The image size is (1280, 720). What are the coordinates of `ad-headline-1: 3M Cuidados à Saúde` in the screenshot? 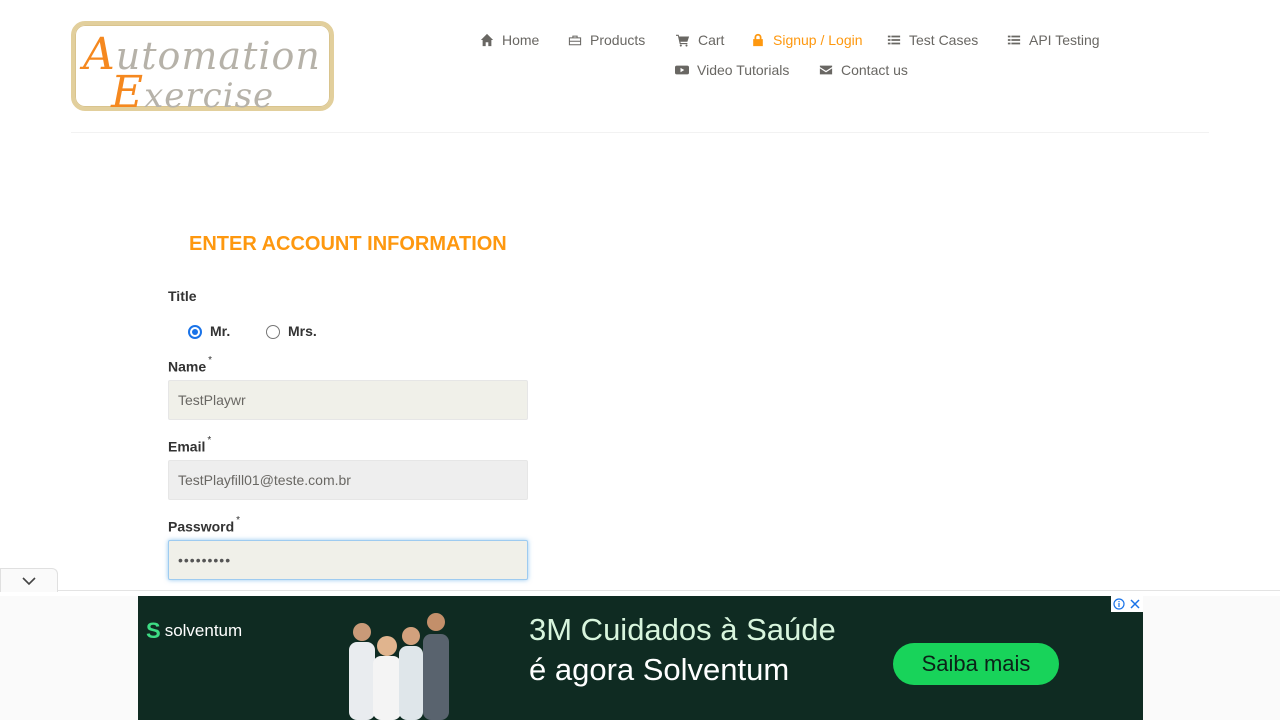 It's located at (682, 629).